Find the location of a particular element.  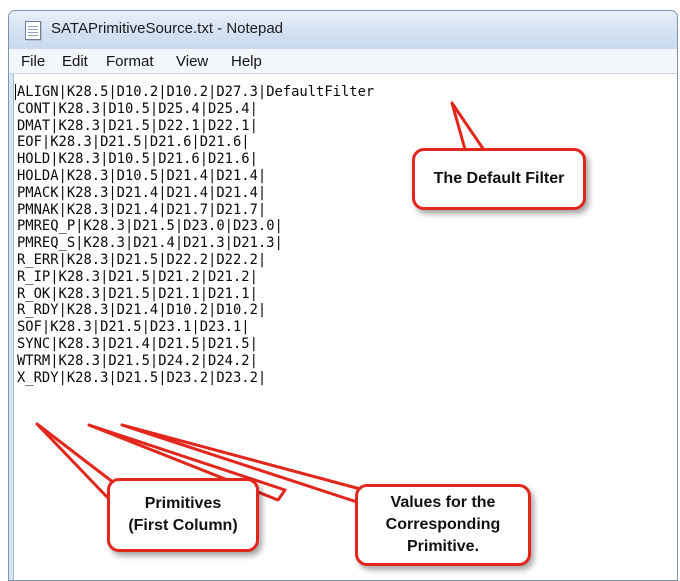

values-label-line2: Corresponding is located at coordinates (443, 524).